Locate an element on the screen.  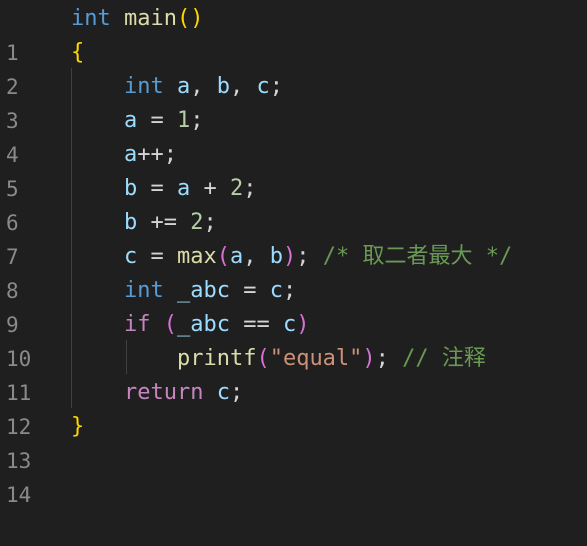
brace-open: { is located at coordinates (78, 52).